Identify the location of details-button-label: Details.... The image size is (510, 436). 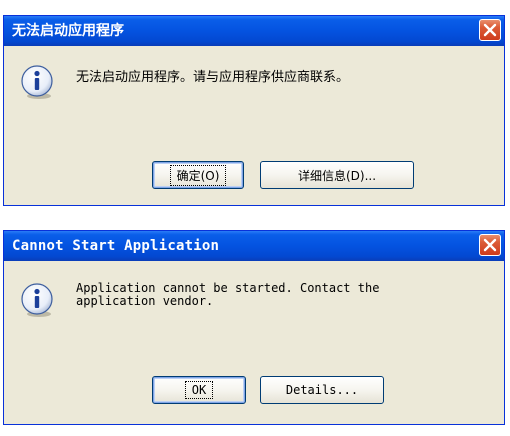
(322, 390).